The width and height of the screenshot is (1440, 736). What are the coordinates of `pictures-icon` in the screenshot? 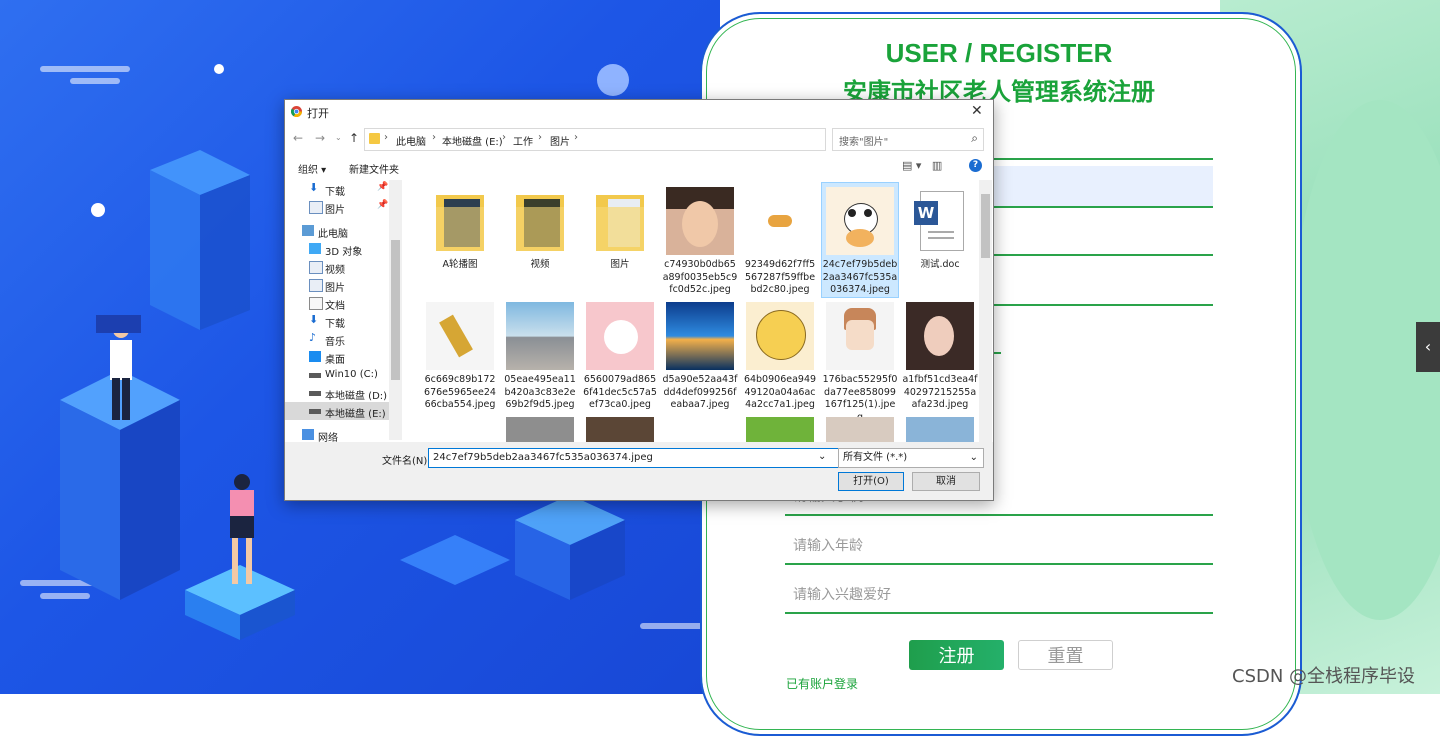 It's located at (316, 285).